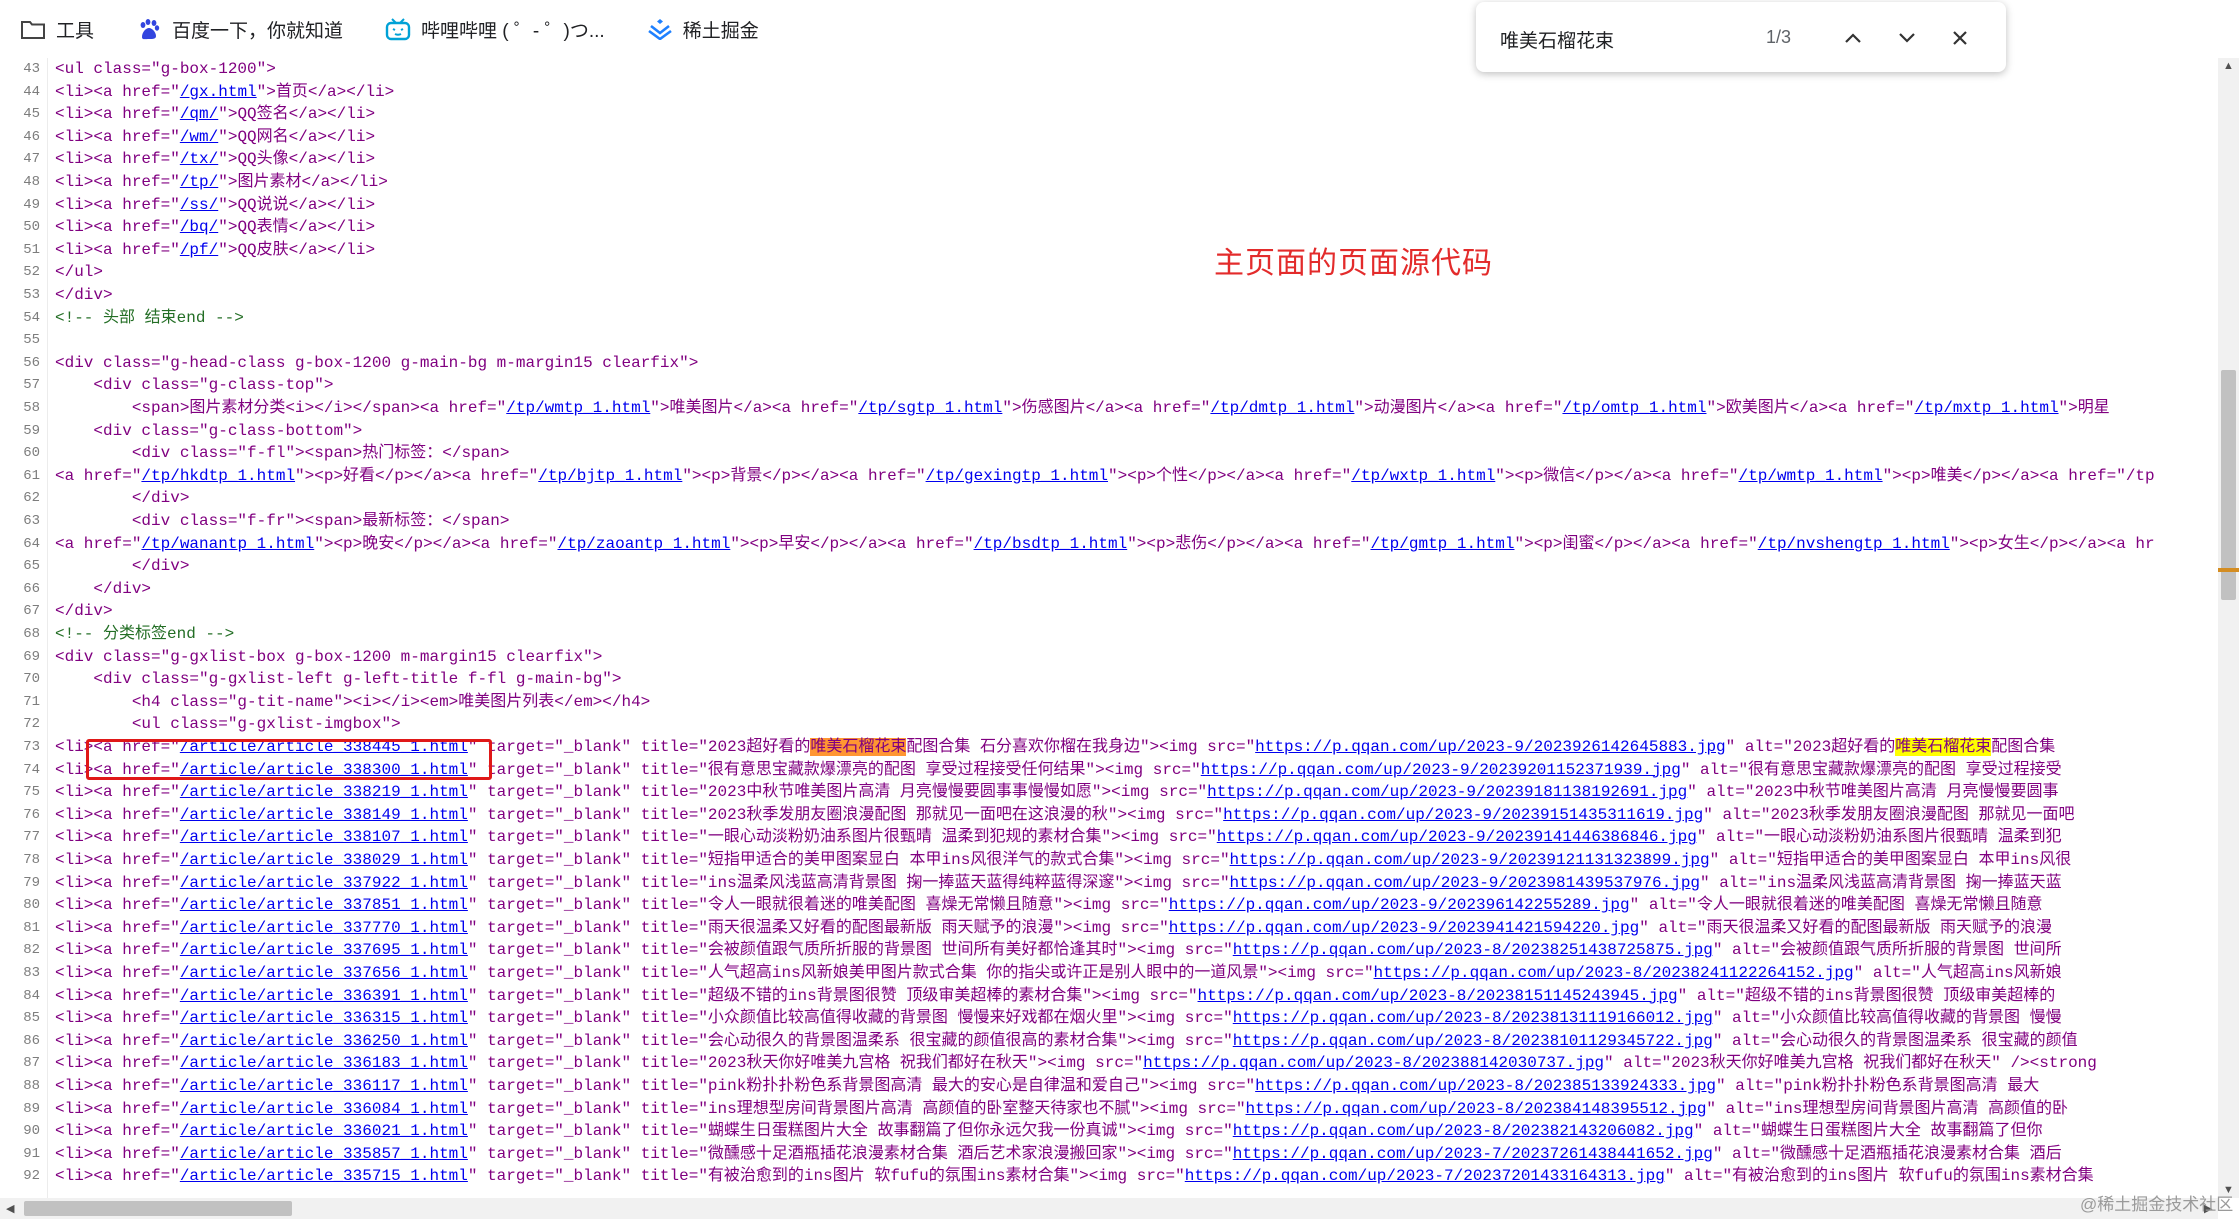  Describe the element at coordinates (31, 995) in the screenshot. I see `line-number: 84` at that location.